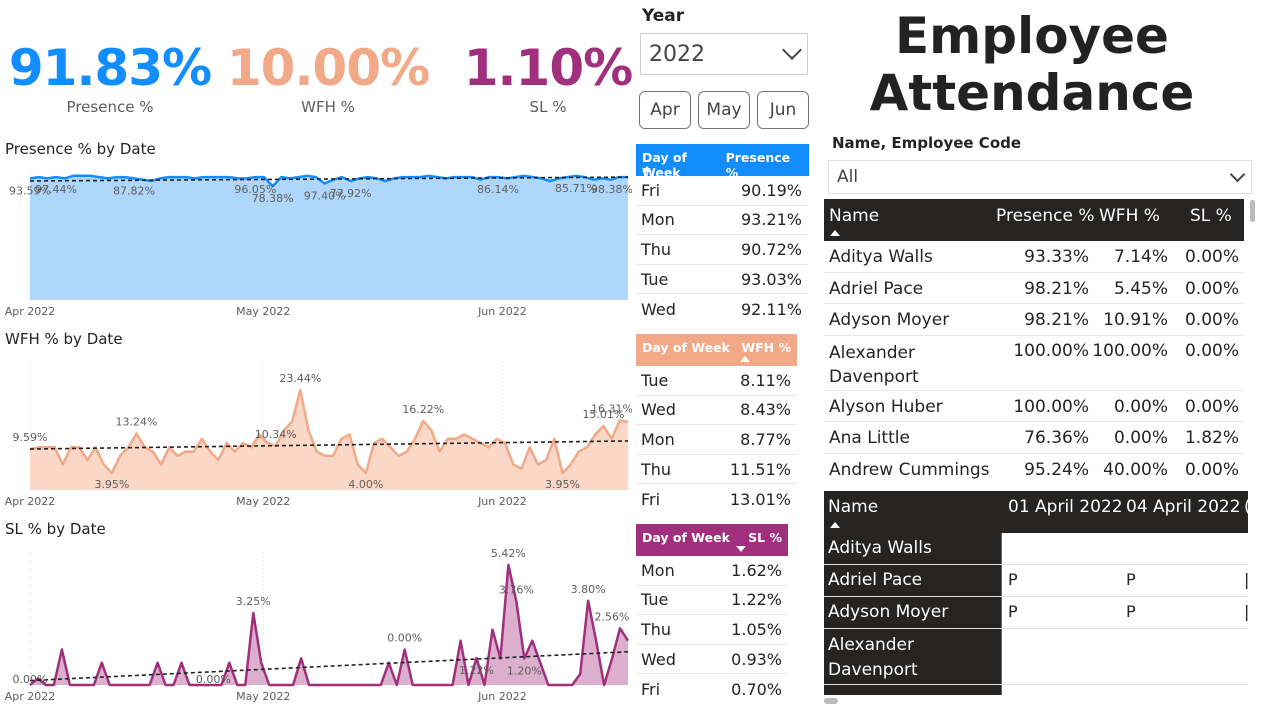 Image resolution: width=1262 pixels, height=720 pixels. What do you see at coordinates (524, 670) in the screenshot?
I see `data-label: 1.20%` at bounding box center [524, 670].